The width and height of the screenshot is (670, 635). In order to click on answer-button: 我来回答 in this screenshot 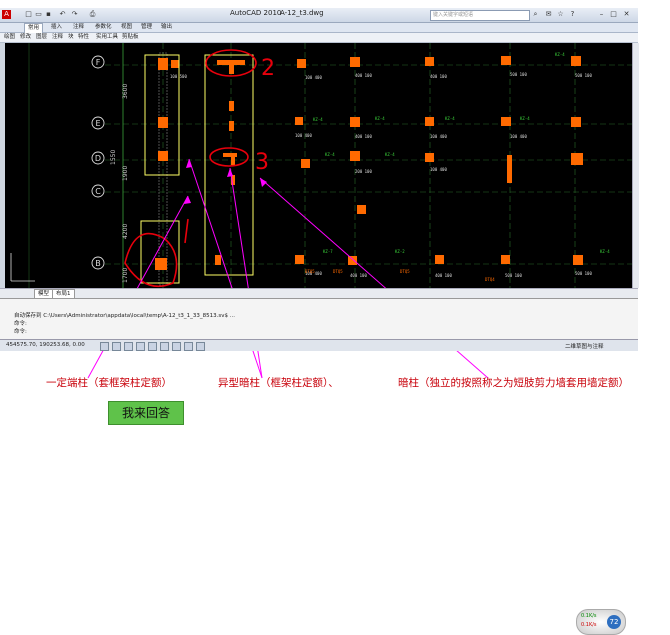, I will do `click(146, 413)`.